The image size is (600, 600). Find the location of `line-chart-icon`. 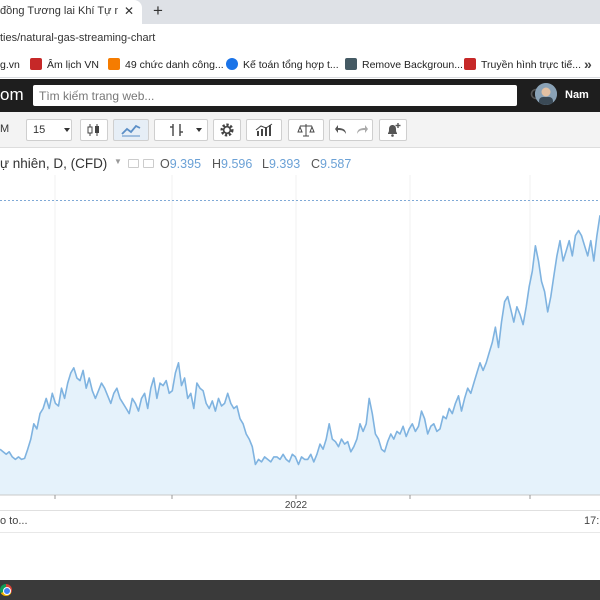

line-chart-icon is located at coordinates (131, 130).